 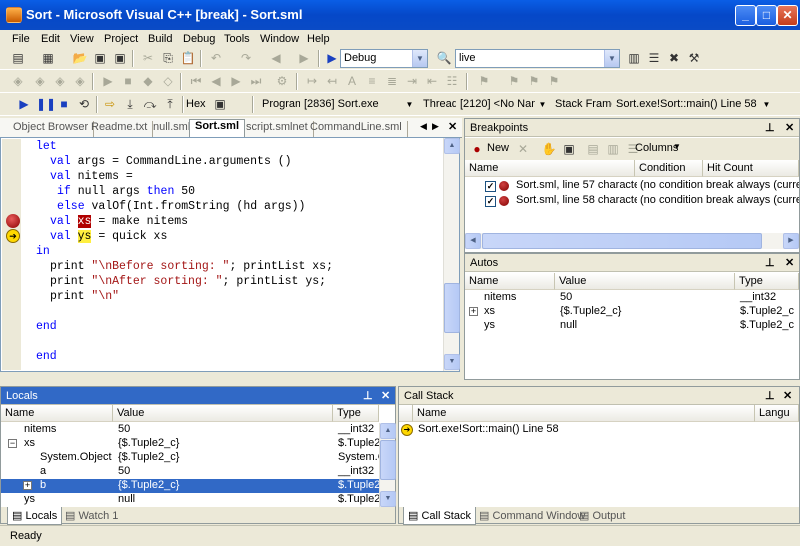 I want to click on tab-call-stack: ▤ Call Stack, so click(x=439, y=516).